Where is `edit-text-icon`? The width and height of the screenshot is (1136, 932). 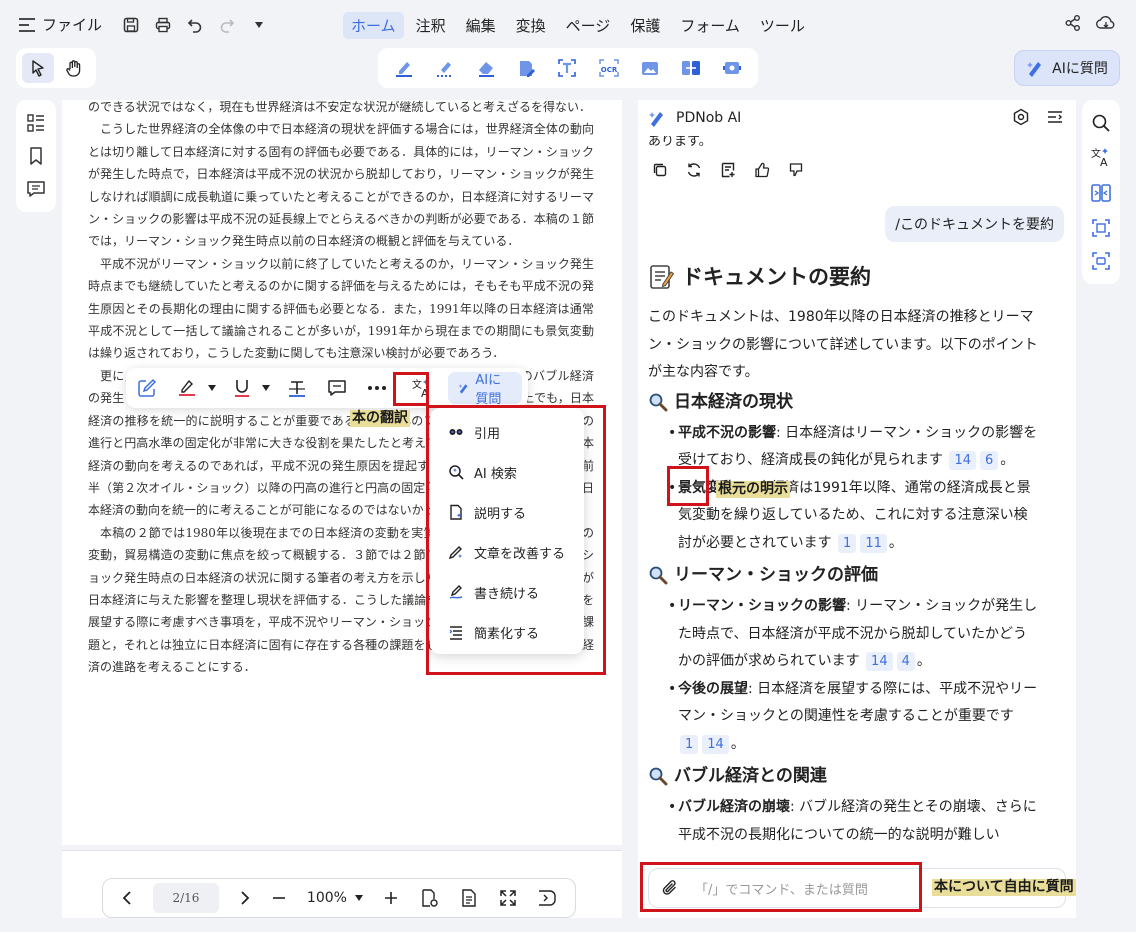
edit-text-icon is located at coordinates (147, 388).